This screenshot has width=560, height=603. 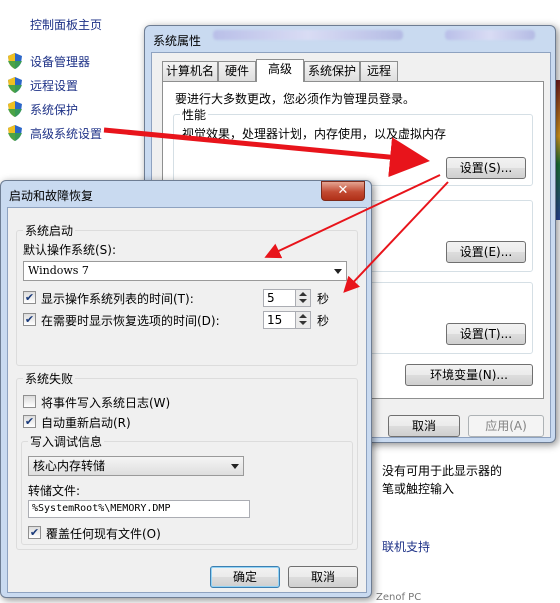 What do you see at coordinates (51, 196) in the screenshot?
I see `dialog-title: 启动和故障恢复` at bounding box center [51, 196].